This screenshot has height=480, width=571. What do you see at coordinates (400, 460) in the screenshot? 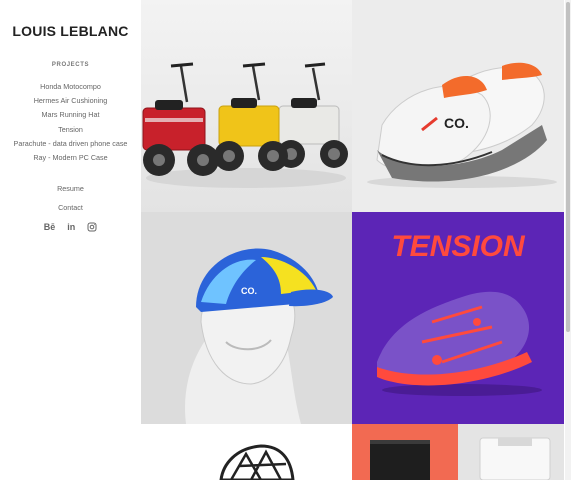
I see `pc-case-image` at bounding box center [400, 460].